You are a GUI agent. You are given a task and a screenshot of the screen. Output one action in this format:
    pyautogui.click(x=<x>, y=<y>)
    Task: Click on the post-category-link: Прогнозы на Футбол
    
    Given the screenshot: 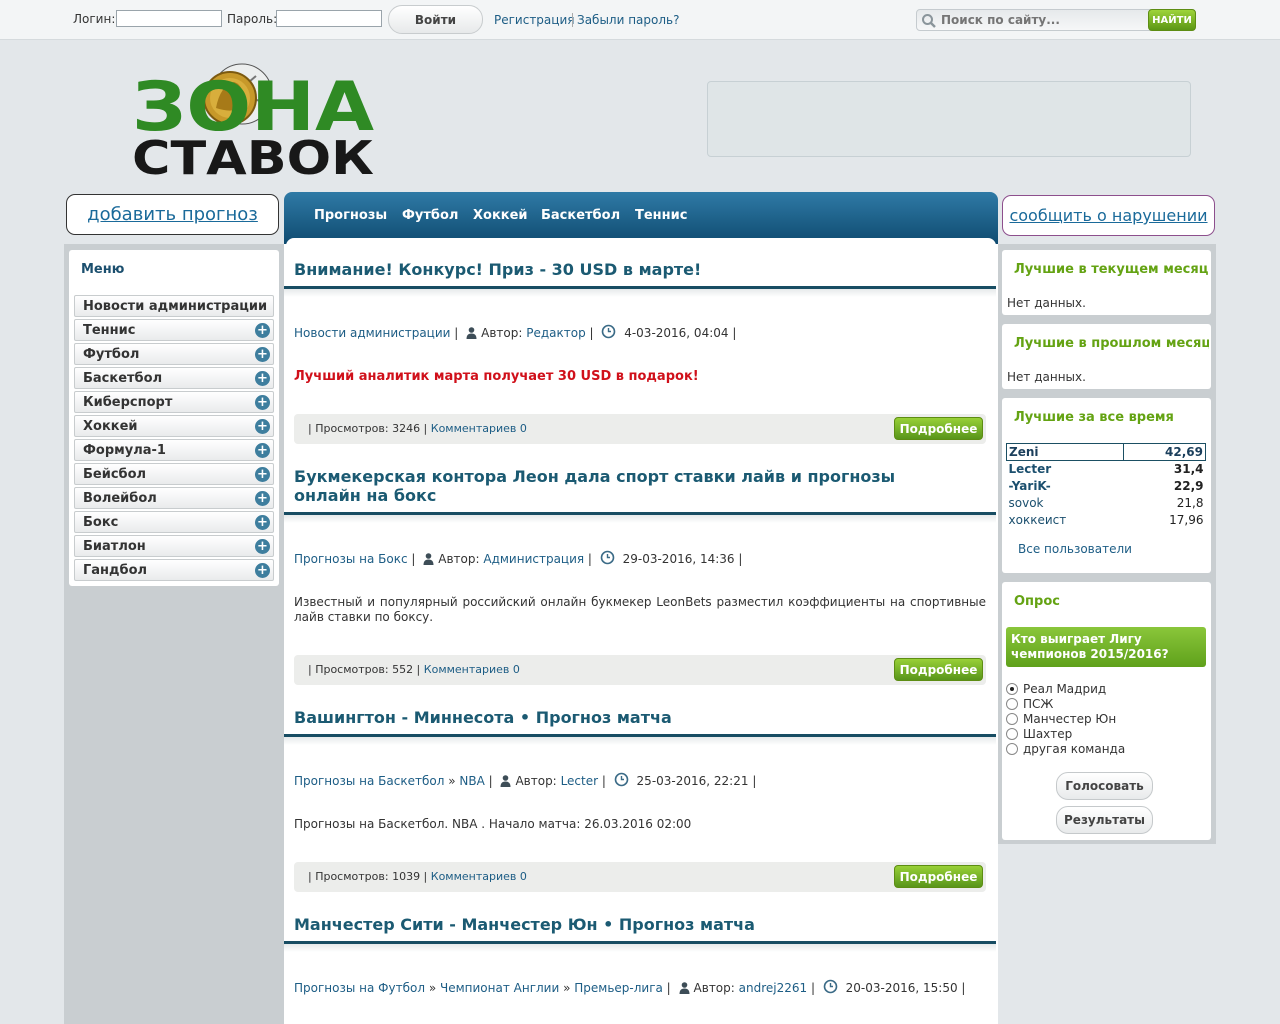 What is the action you would take?
    pyautogui.click(x=359, y=988)
    